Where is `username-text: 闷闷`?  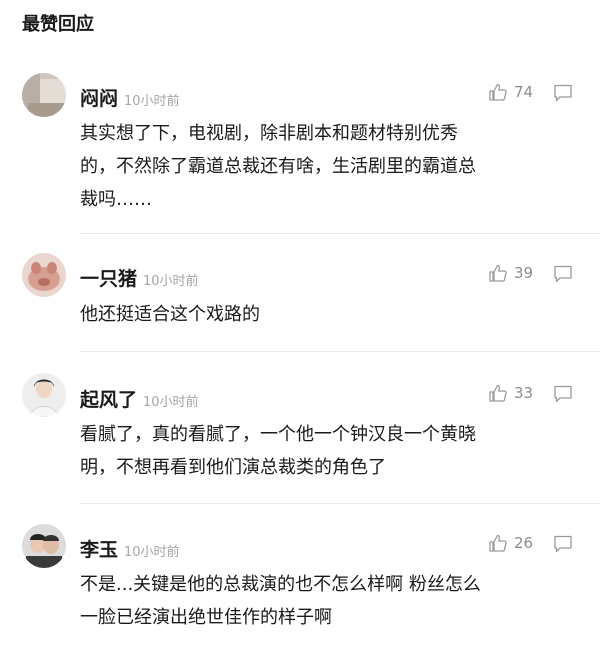 username-text: 闷闷 is located at coordinates (99, 99).